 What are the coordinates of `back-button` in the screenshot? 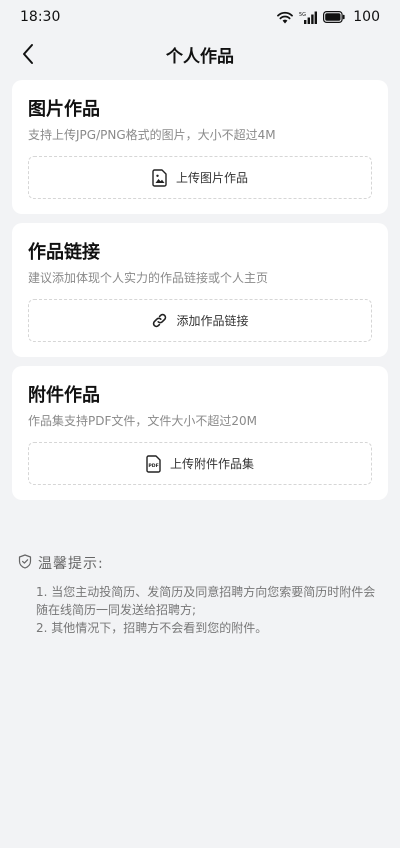 It's located at (28, 54).